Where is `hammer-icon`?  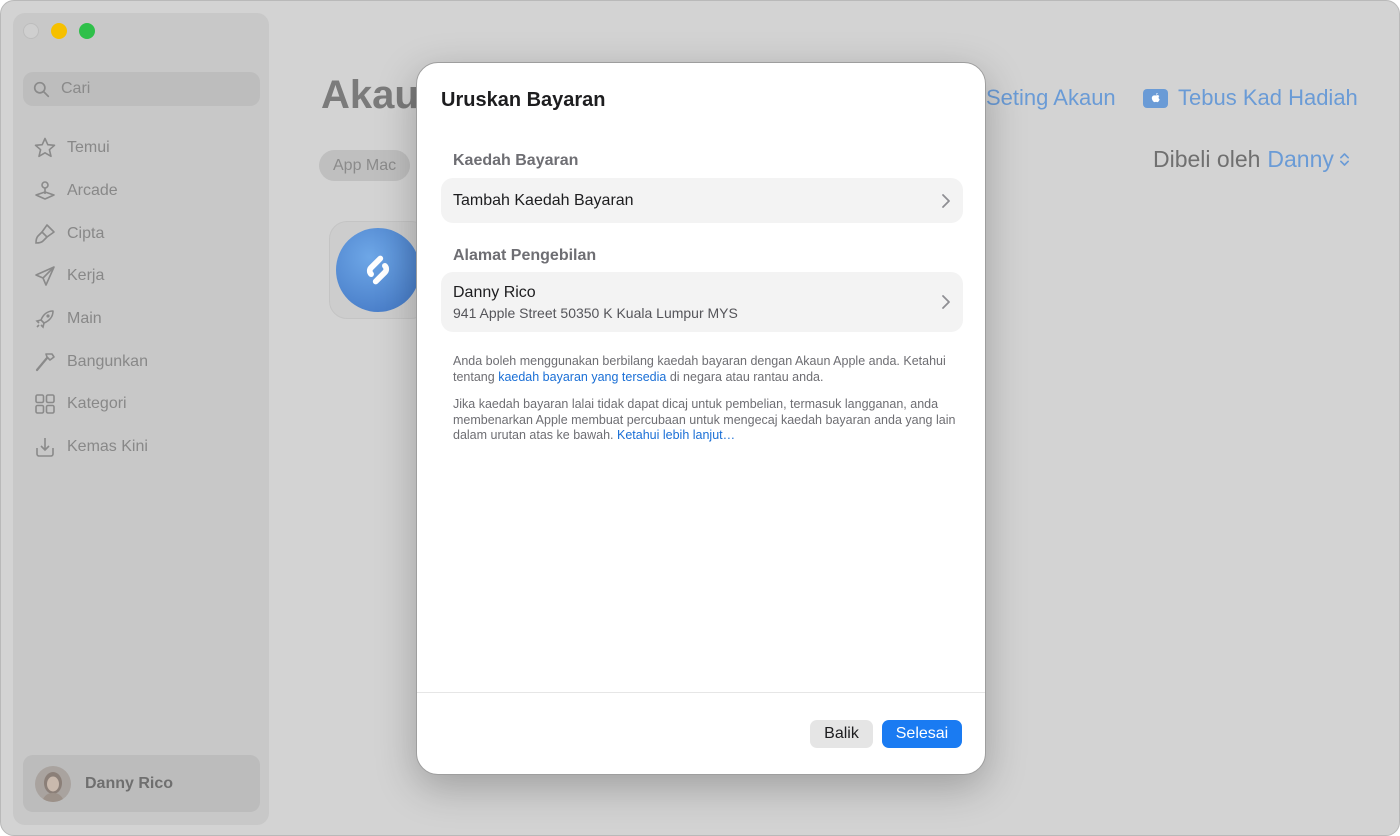
hammer-icon is located at coordinates (45, 361).